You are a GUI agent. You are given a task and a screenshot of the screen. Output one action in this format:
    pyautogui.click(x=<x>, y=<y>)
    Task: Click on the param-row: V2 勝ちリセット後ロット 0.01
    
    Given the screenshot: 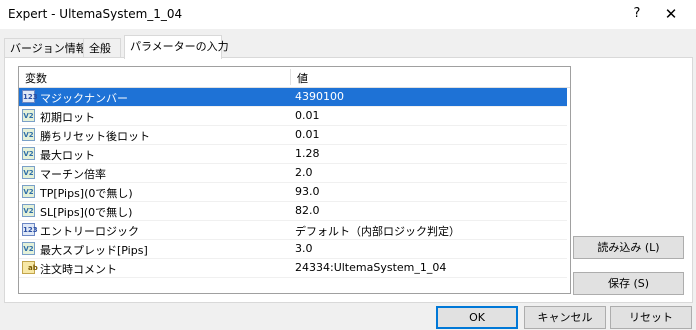 What is the action you would take?
    pyautogui.click(x=293, y=135)
    